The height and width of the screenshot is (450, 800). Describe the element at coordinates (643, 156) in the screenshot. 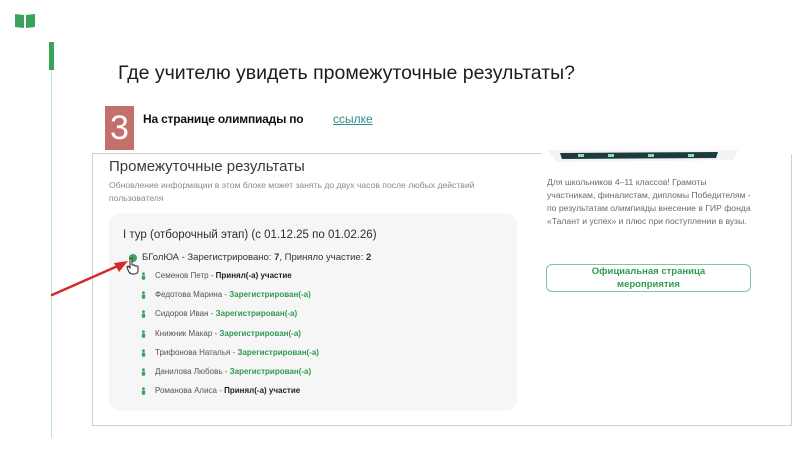

I see `event-banner-image` at that location.